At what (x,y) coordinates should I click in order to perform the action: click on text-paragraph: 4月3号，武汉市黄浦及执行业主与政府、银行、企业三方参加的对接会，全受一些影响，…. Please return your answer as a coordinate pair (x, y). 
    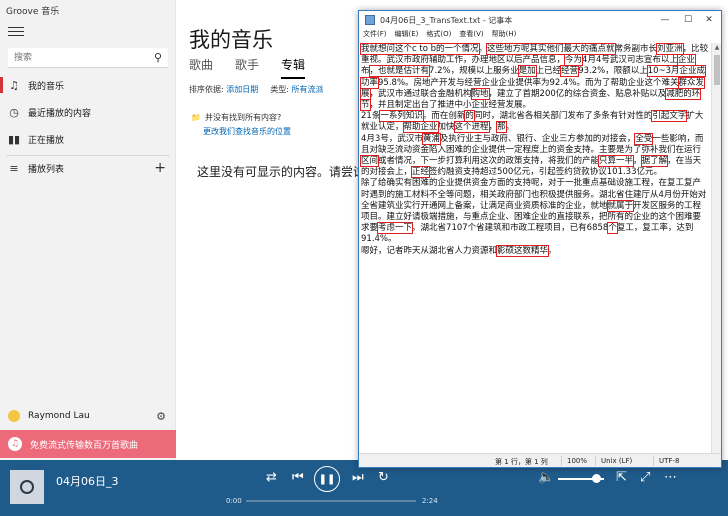
    Looking at the image, I should click on (534, 155).